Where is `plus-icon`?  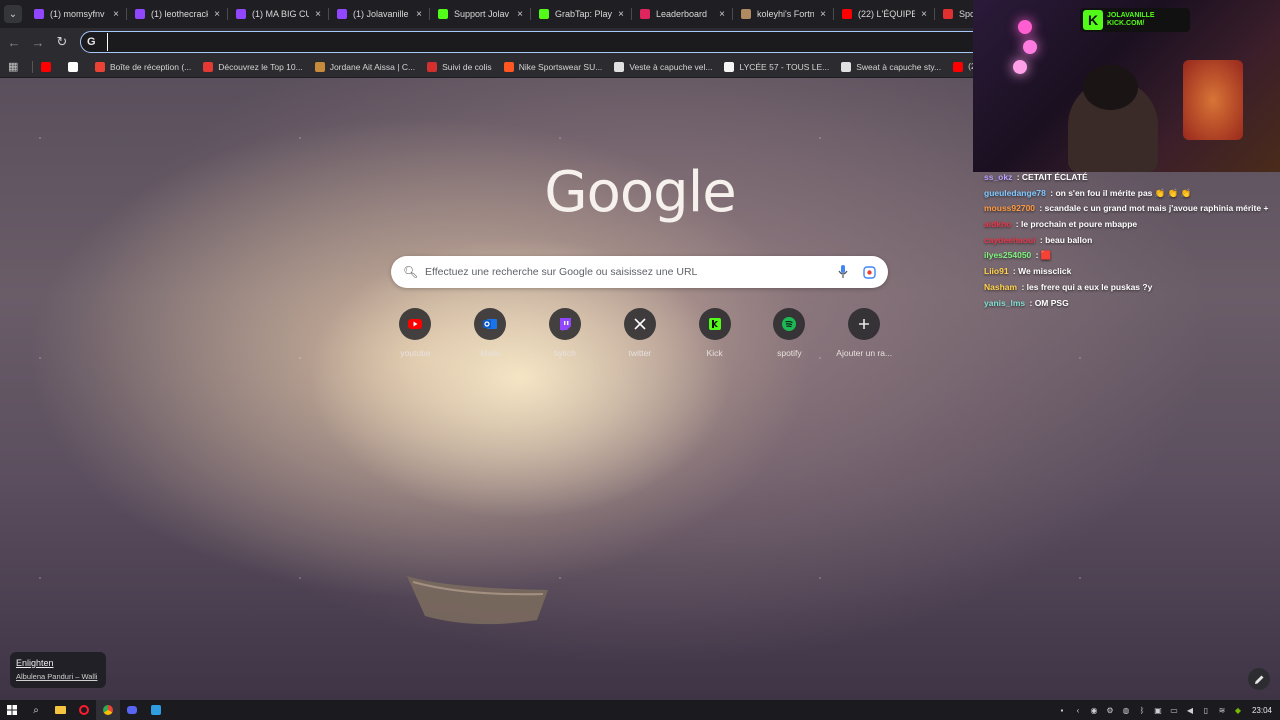 plus-icon is located at coordinates (864, 324).